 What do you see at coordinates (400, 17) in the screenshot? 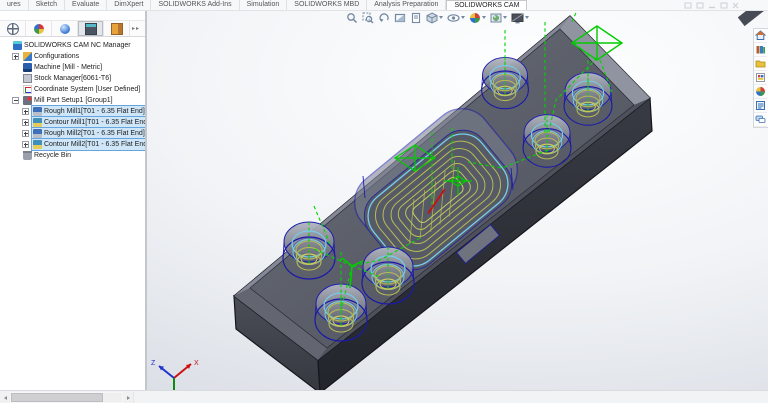
I see `section-view-button` at bounding box center [400, 17].